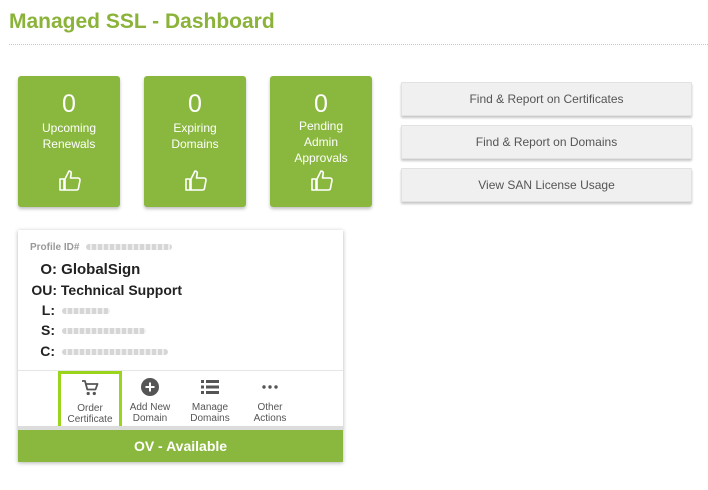 The width and height of the screenshot is (708, 490). Describe the element at coordinates (195, 136) in the screenshot. I see `tile-label: Expiring Domains` at that location.